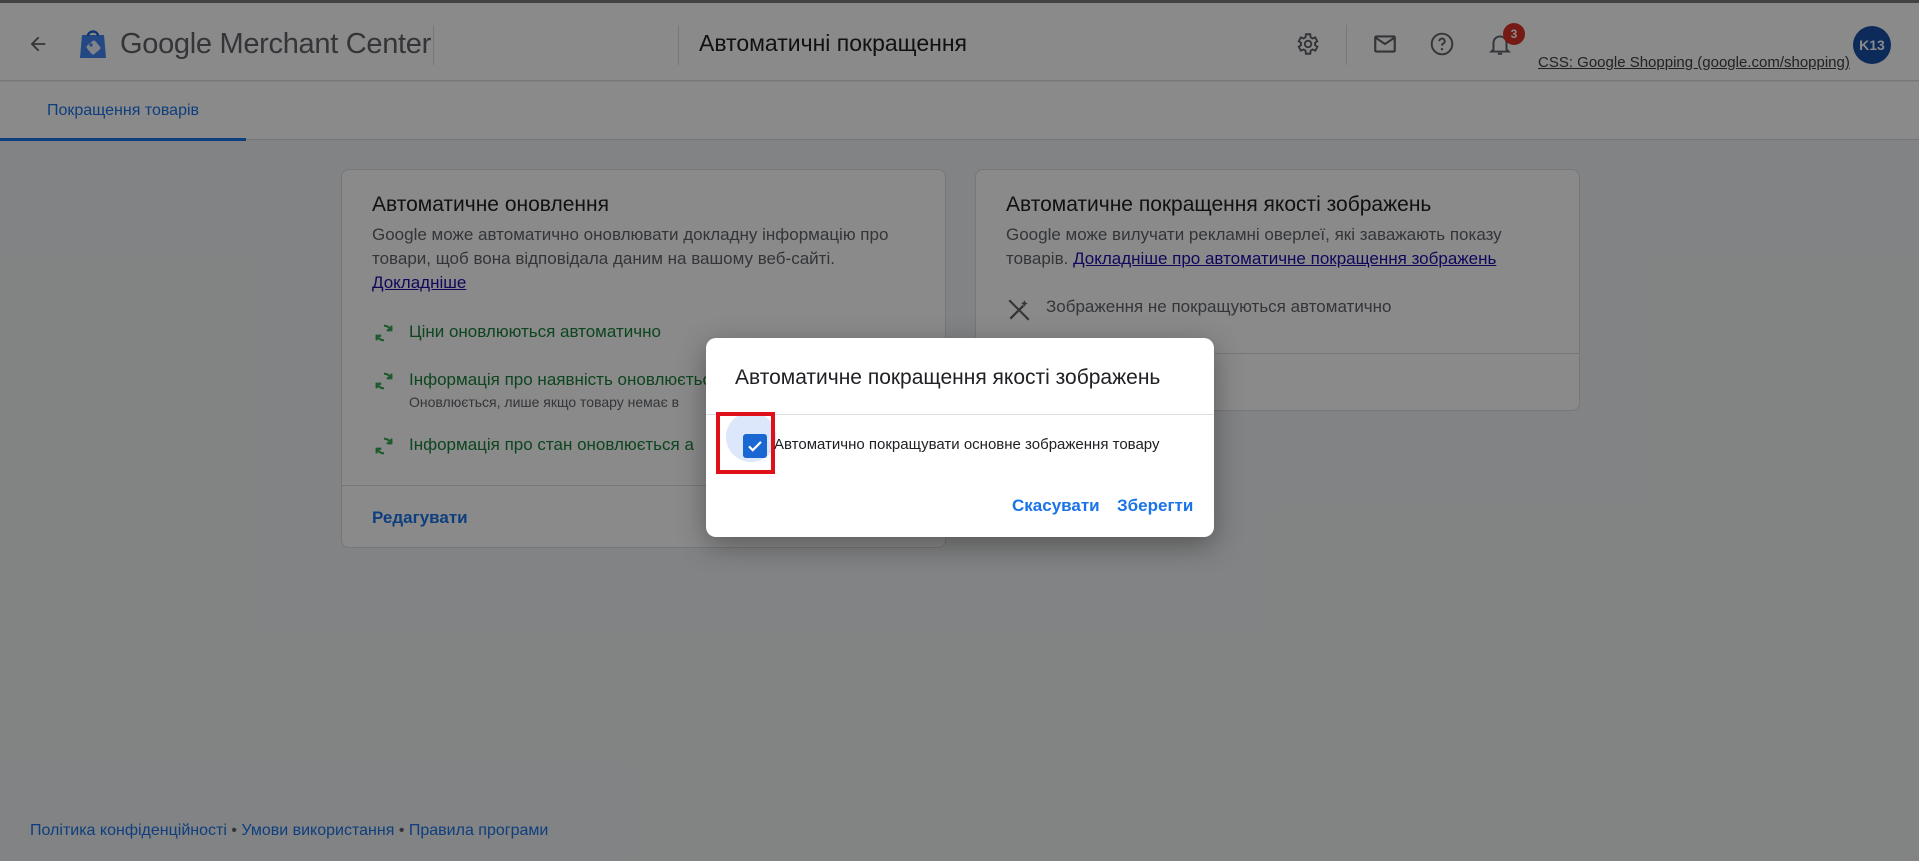  I want to click on dialog-title: Автоматичне покращення якості зображень, so click(948, 377).